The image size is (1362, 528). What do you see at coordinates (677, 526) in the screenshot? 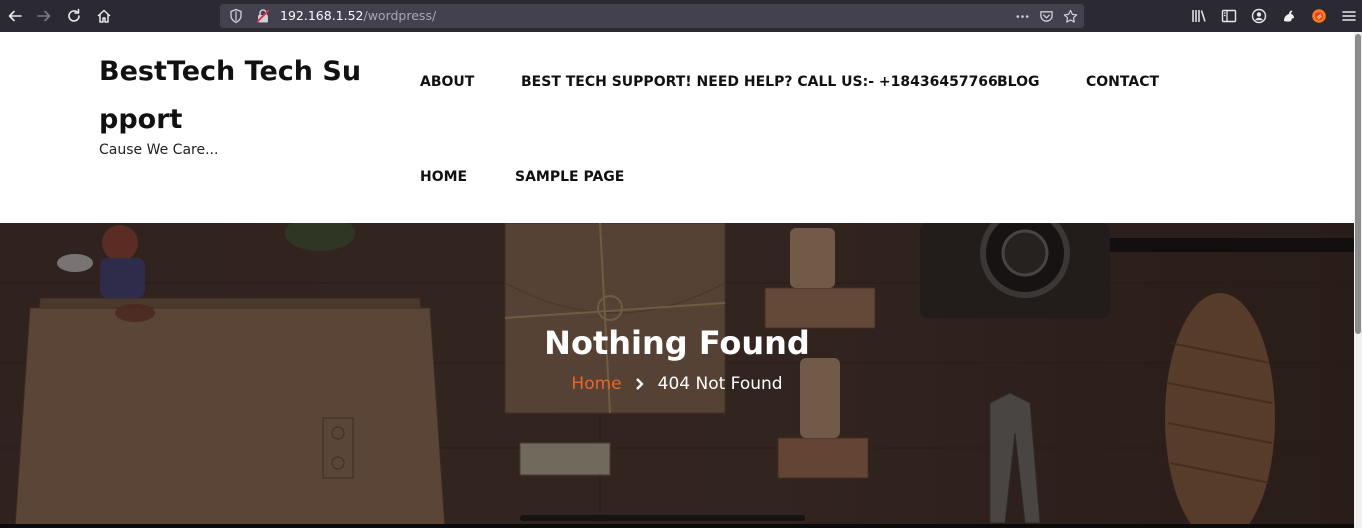
I see `content-edge` at bounding box center [677, 526].